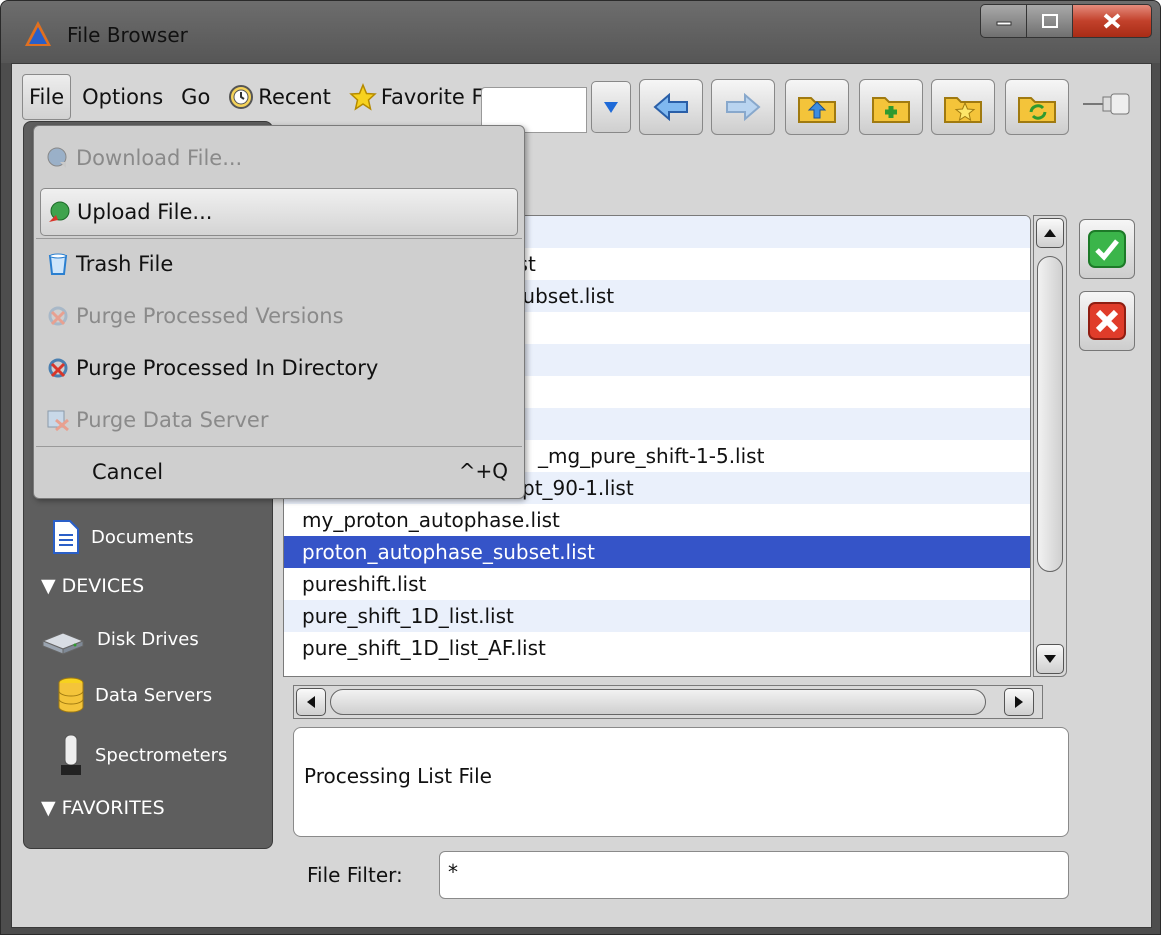 The width and height of the screenshot is (1161, 935). Describe the element at coordinates (63, 643) in the screenshot. I see `disk-drive-icon` at that location.